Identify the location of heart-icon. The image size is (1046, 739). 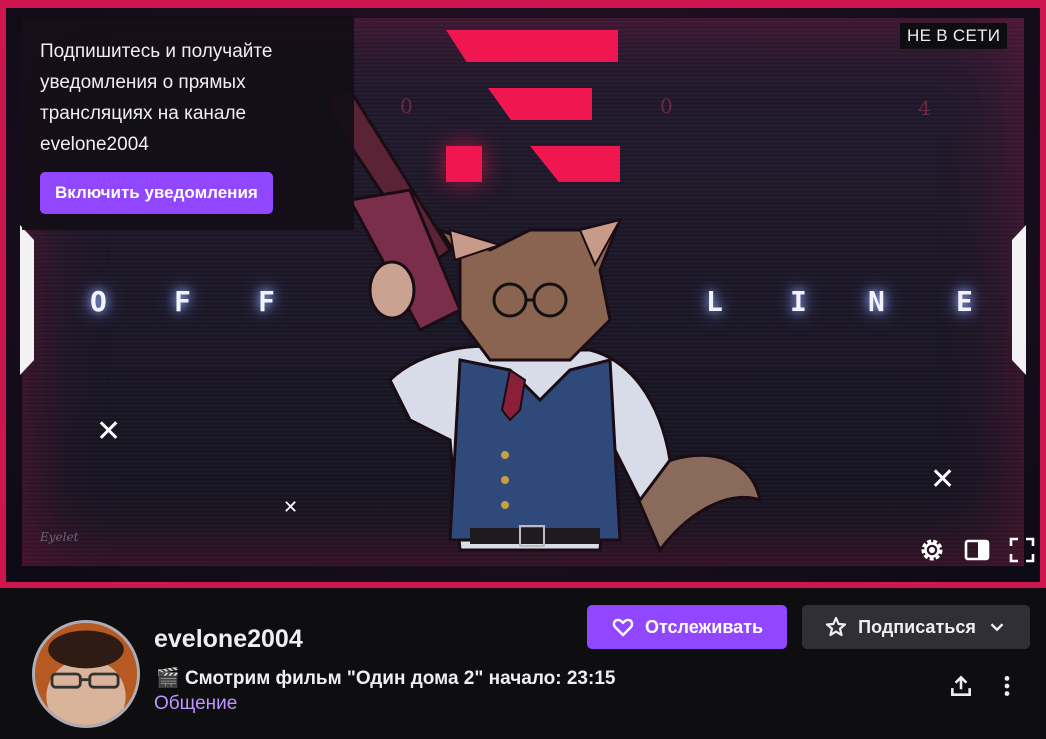
(623, 627).